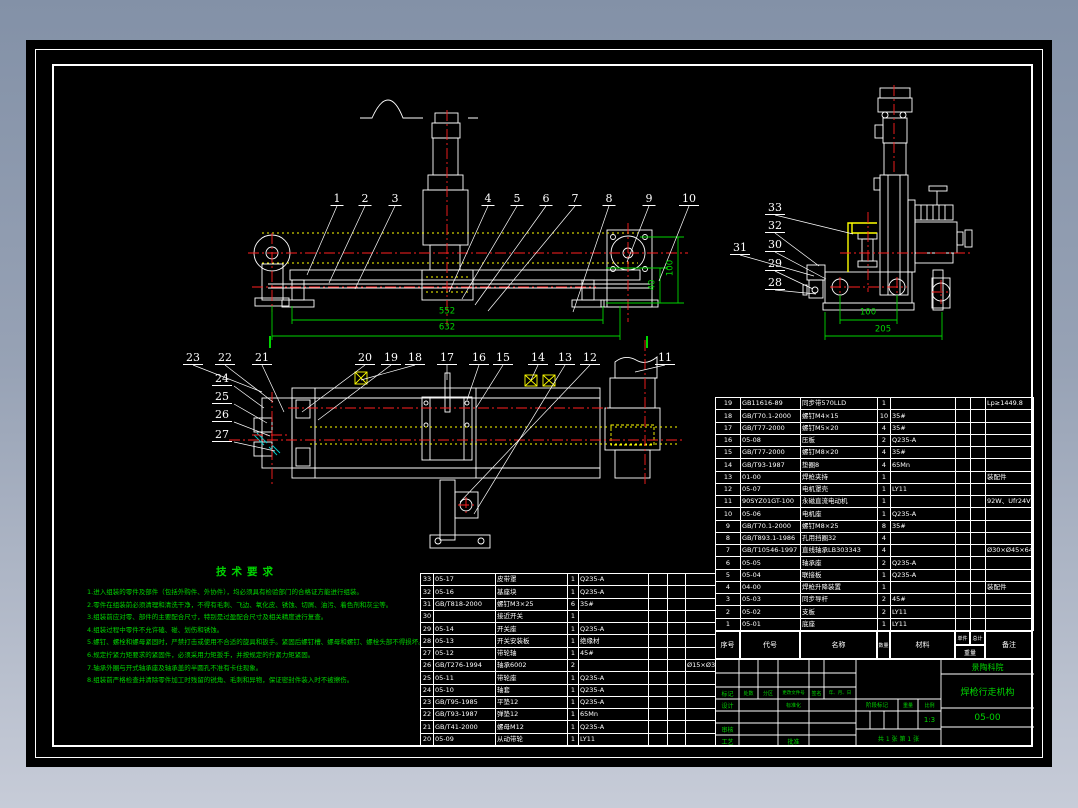 The height and width of the screenshot is (808, 1078). I want to click on balloon-15: 15, so click(503, 358).